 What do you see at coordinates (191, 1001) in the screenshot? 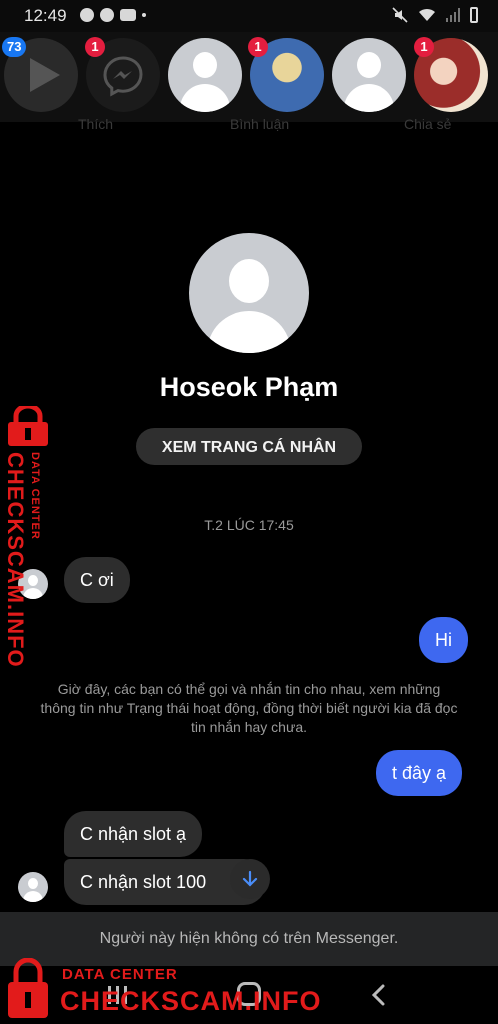
I see `watermark-site: CHECKSCAM.INFO` at bounding box center [191, 1001].